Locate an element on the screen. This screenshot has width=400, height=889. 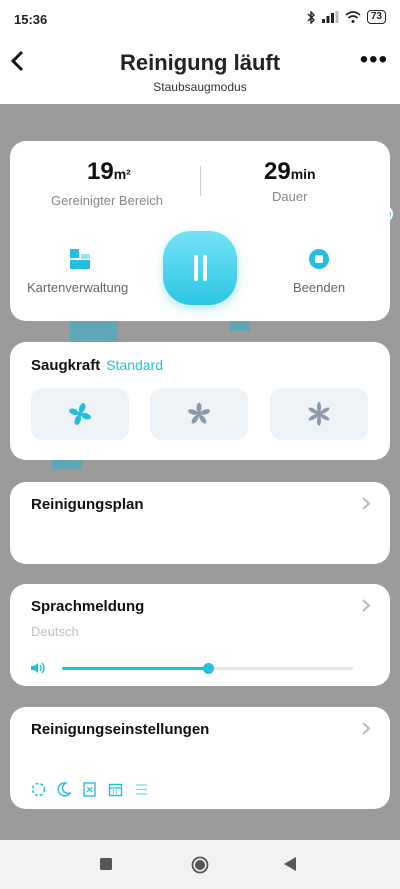
system-nav-bar is located at coordinates (200, 864).